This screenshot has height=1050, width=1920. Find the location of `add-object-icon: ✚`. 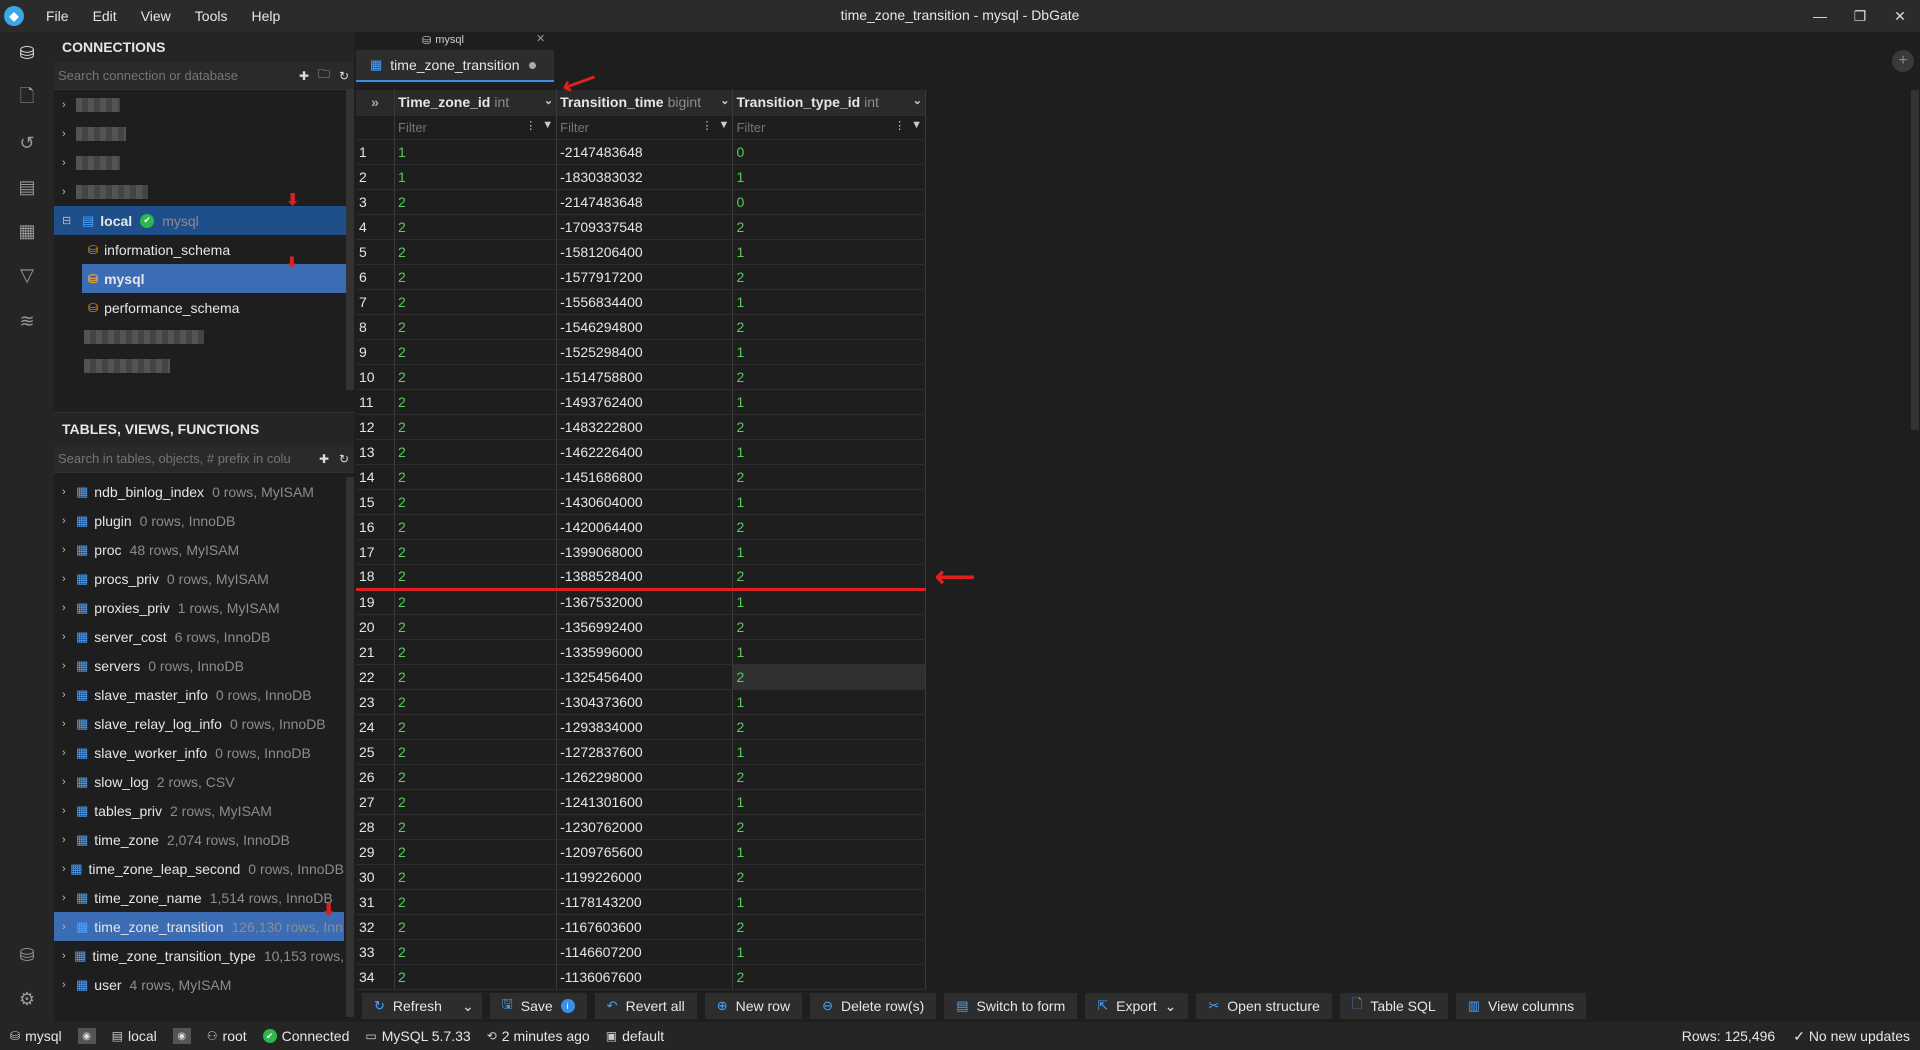

add-object-icon: ✚ is located at coordinates (324, 459).